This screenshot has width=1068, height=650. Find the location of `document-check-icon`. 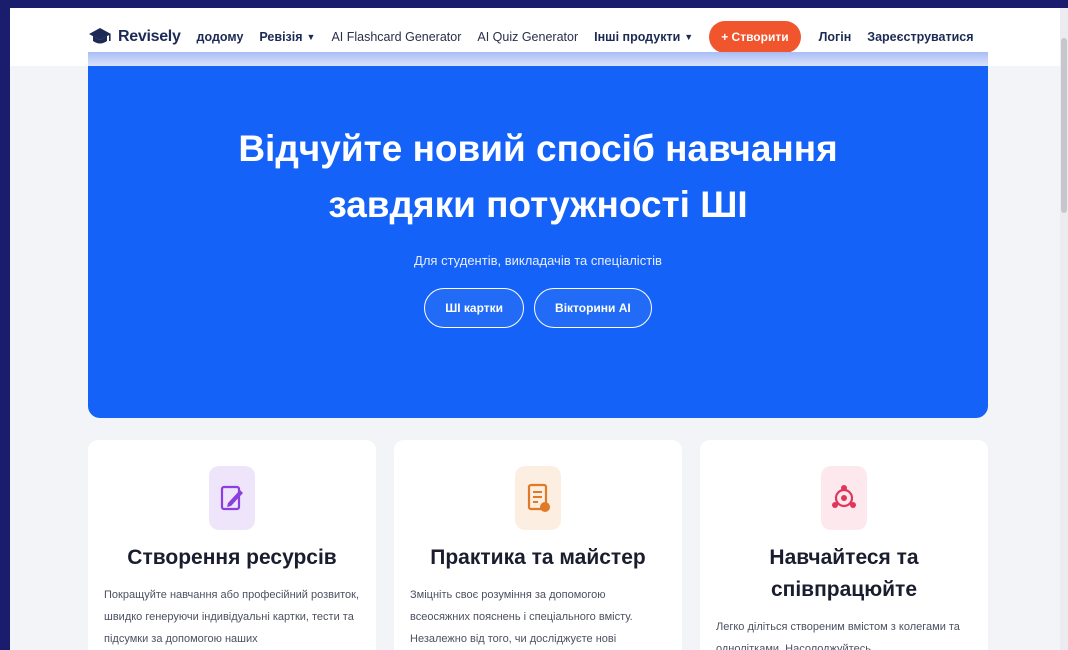

document-check-icon is located at coordinates (538, 498).